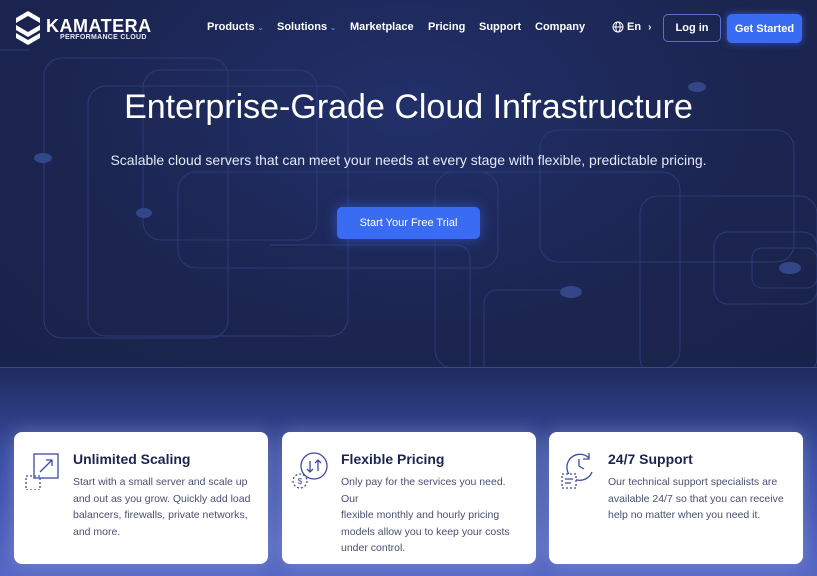 The image size is (817, 576). Describe the element at coordinates (103, 37) in the screenshot. I see `logo-tagline: PERFORMANCE CLOUD` at that location.